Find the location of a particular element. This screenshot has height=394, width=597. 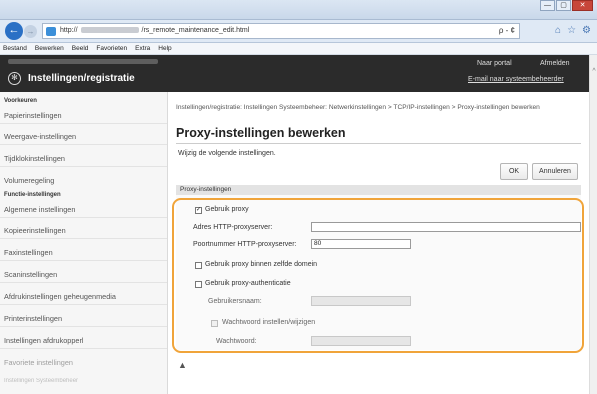

back-to-top-icon: ▲ is located at coordinates (182, 365).